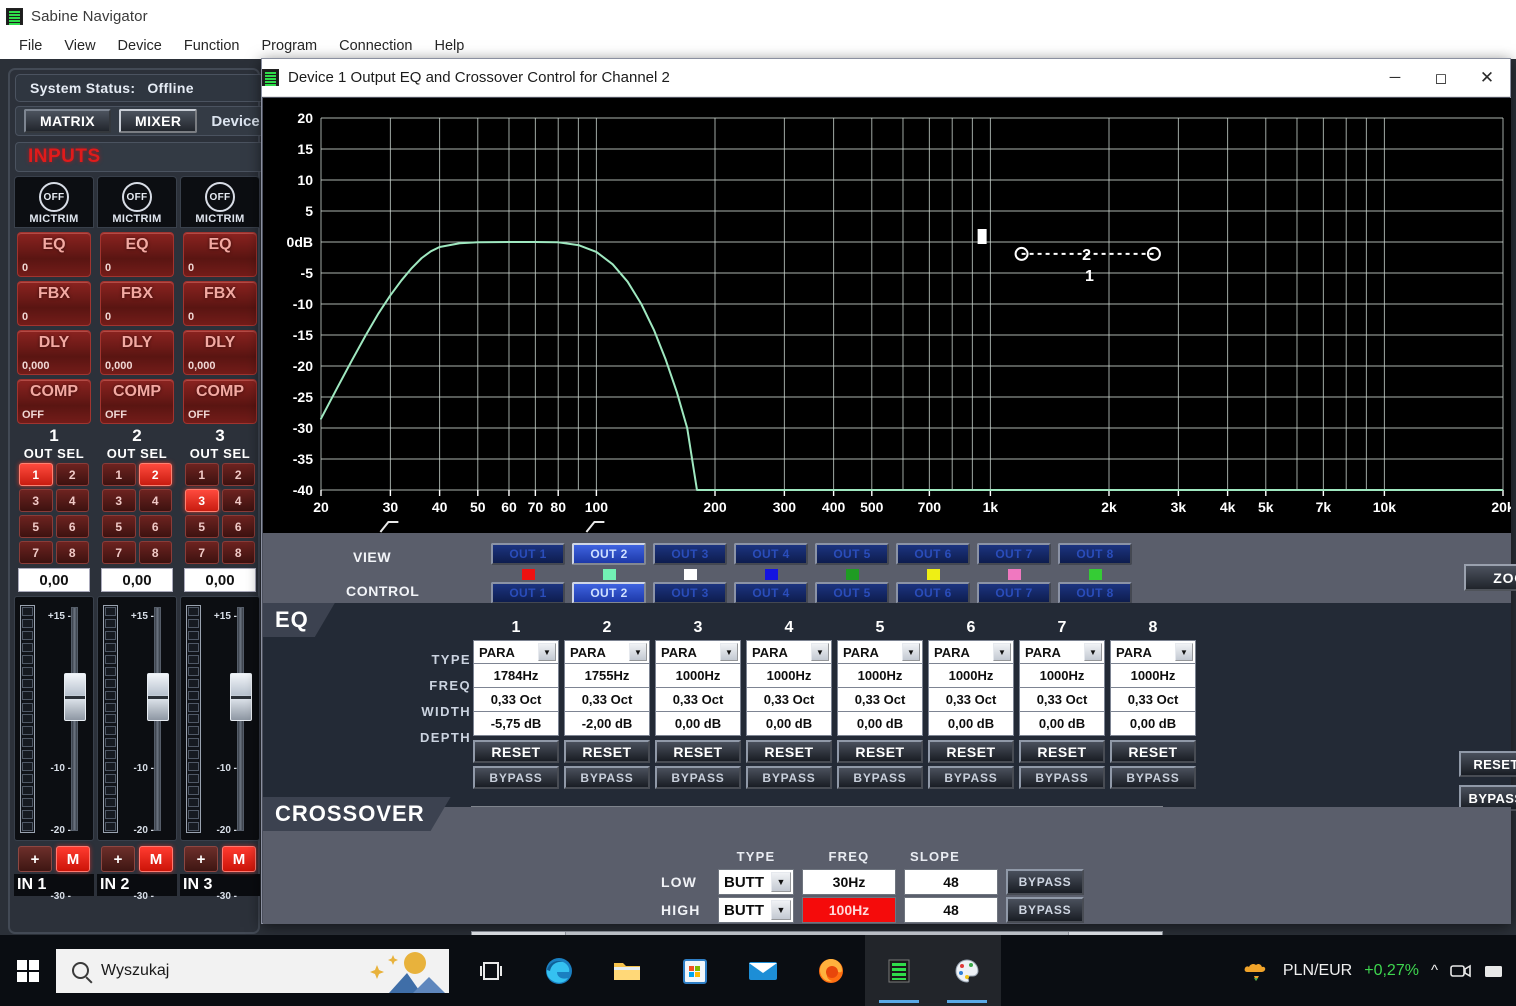  Describe the element at coordinates (607, 777) in the screenshot. I see `eq-bypass-button-2: BYPASS` at that location.